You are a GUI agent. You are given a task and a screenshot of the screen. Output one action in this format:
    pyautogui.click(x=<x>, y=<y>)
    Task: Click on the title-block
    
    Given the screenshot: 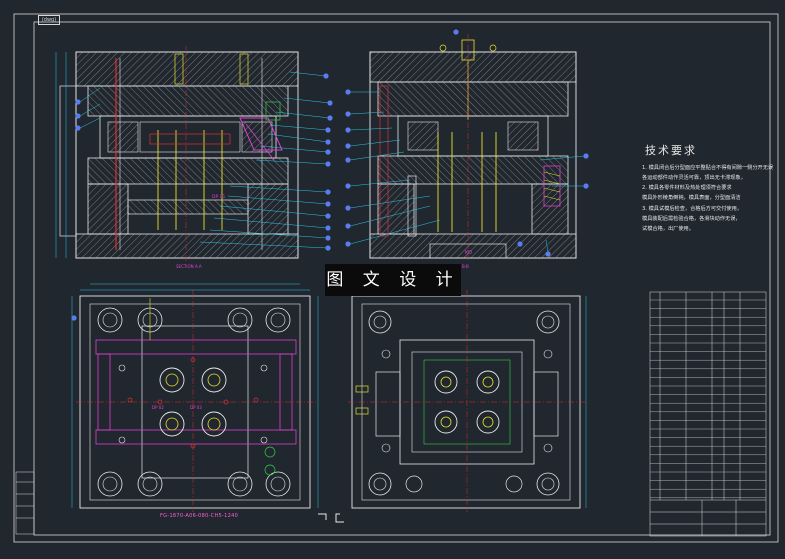 What is the action you would take?
    pyautogui.click(x=708, y=517)
    